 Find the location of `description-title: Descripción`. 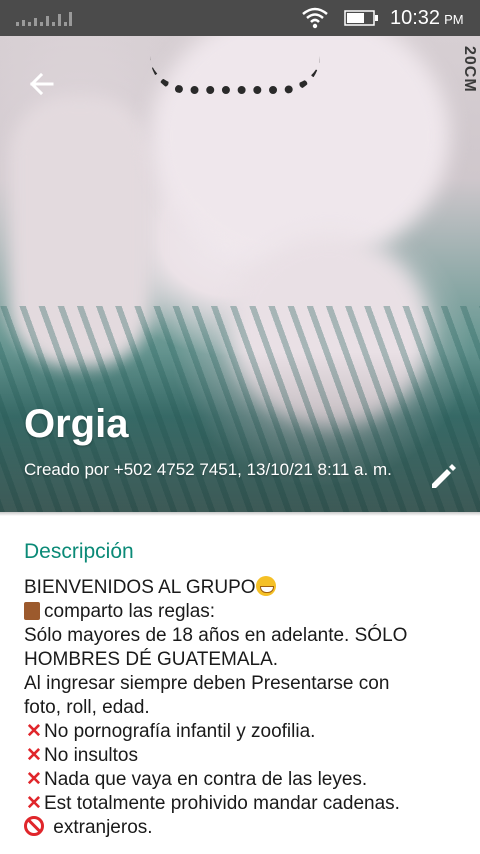

description-title: Descripción is located at coordinates (79, 551).